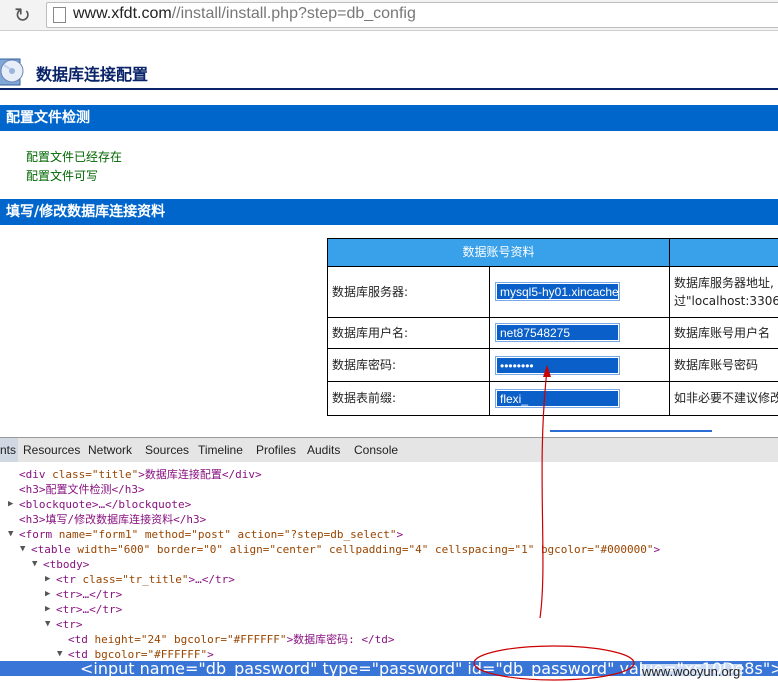 This screenshot has height=682, width=778. I want to click on tab-audits: Audits, so click(323, 450).